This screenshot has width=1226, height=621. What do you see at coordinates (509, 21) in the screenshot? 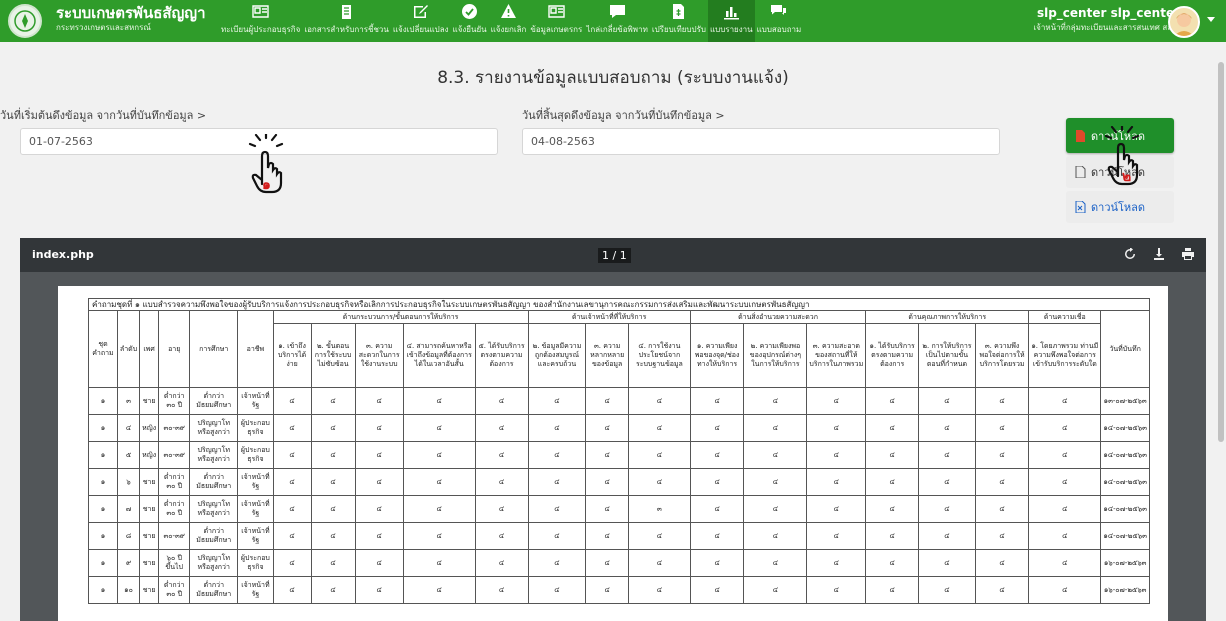
I see `nav-item-5: แจ้งยกเลิก` at bounding box center [509, 21].